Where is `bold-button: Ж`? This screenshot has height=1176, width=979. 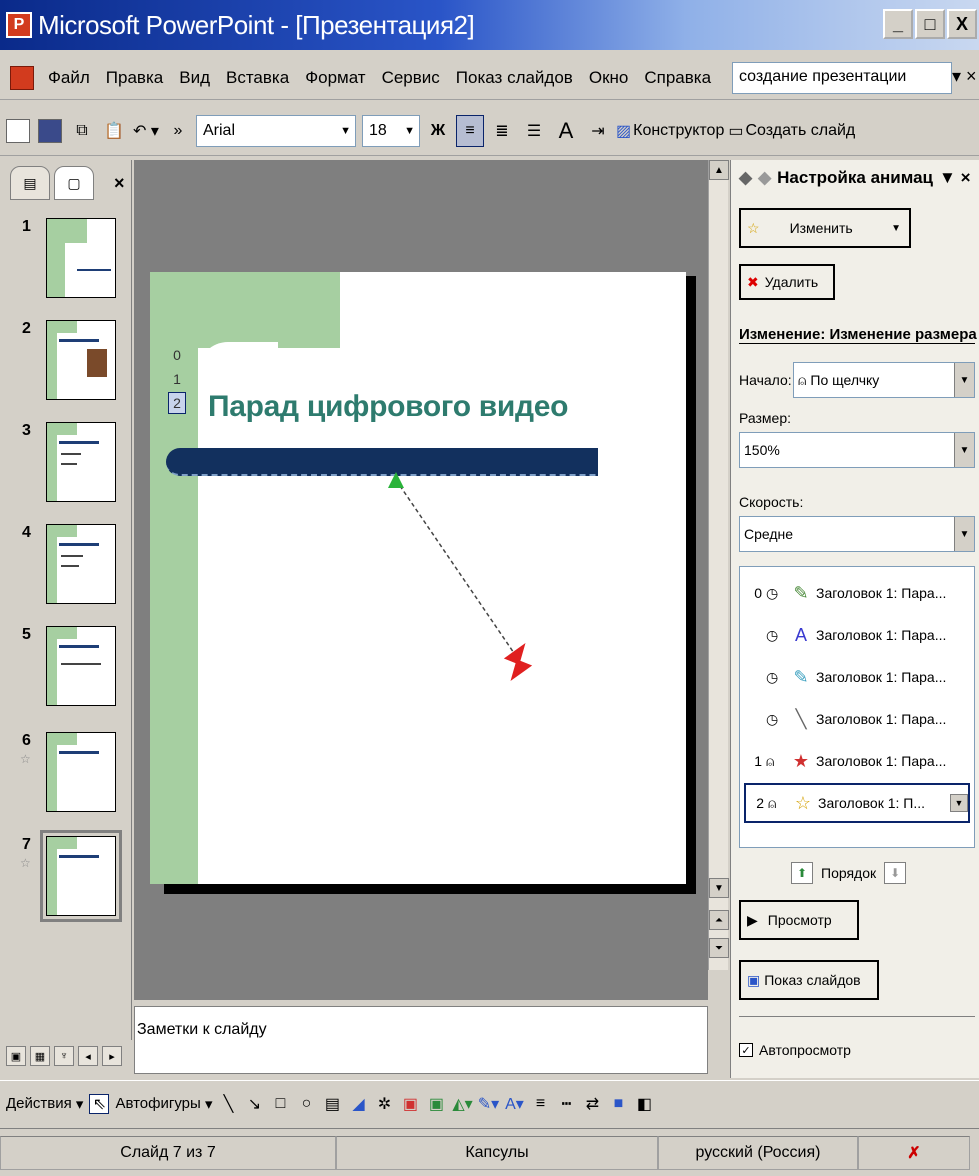 bold-button: Ж is located at coordinates (438, 131).